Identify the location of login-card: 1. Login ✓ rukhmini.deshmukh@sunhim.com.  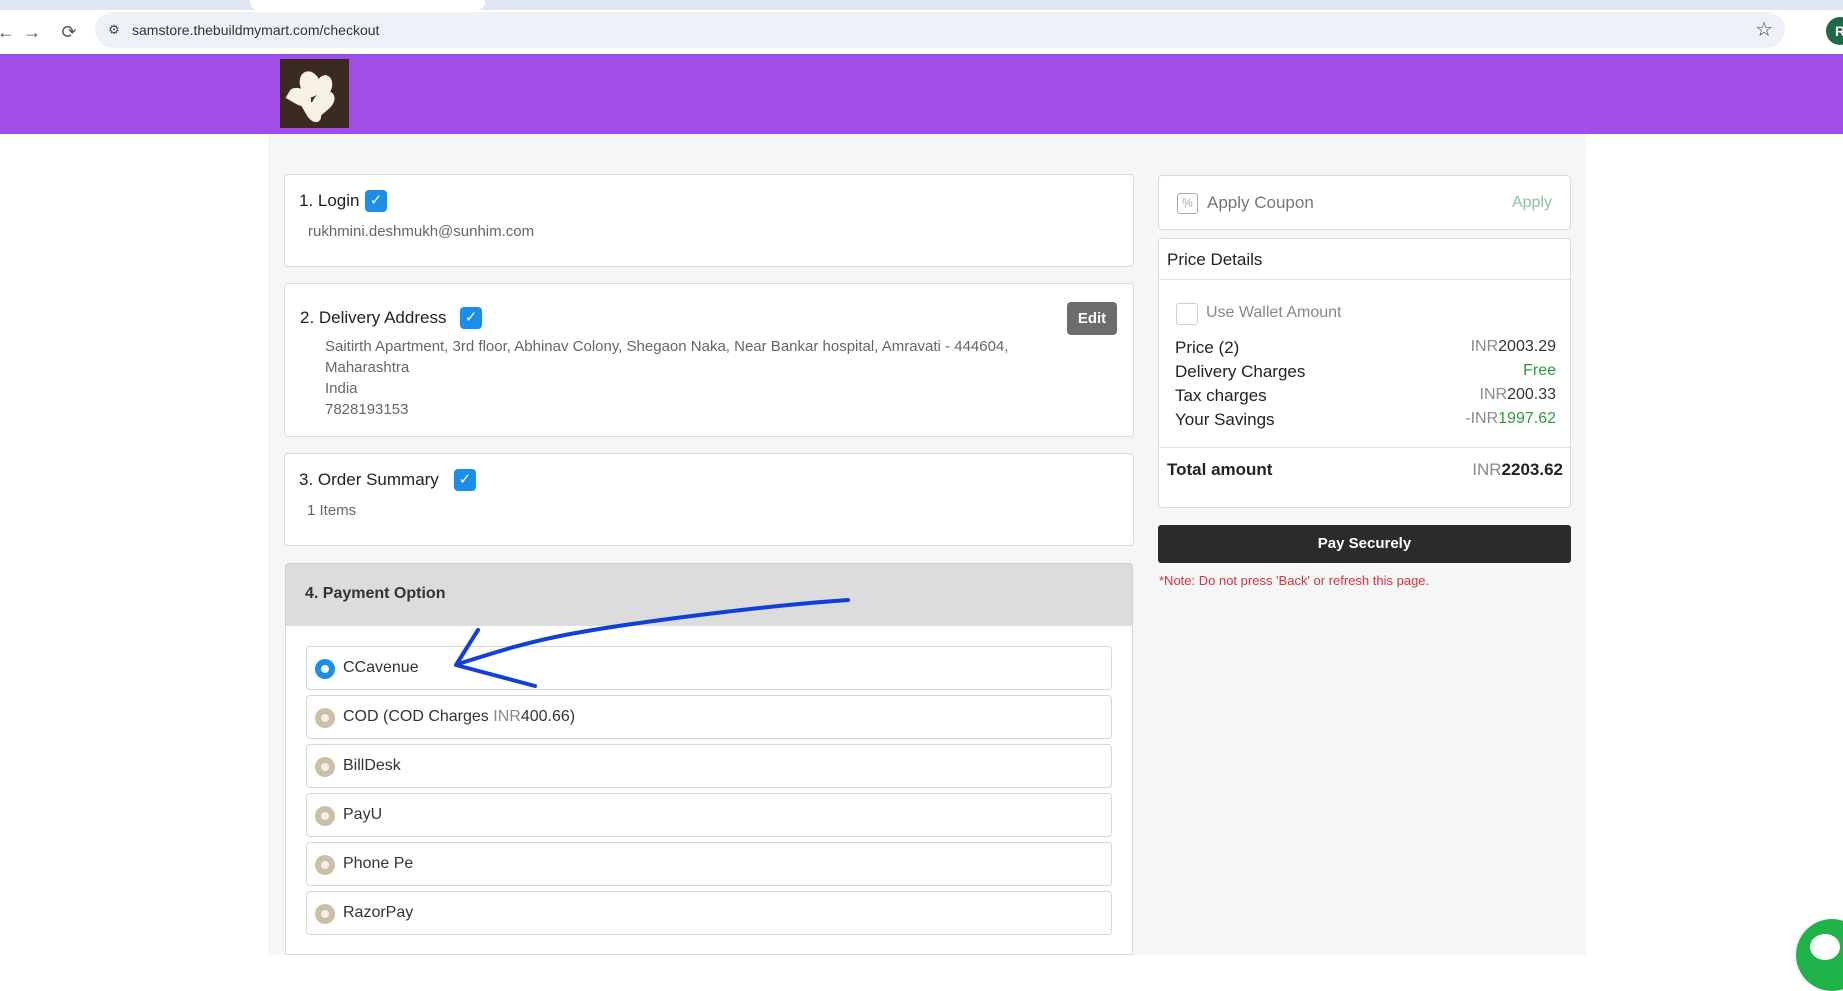
(709, 220).